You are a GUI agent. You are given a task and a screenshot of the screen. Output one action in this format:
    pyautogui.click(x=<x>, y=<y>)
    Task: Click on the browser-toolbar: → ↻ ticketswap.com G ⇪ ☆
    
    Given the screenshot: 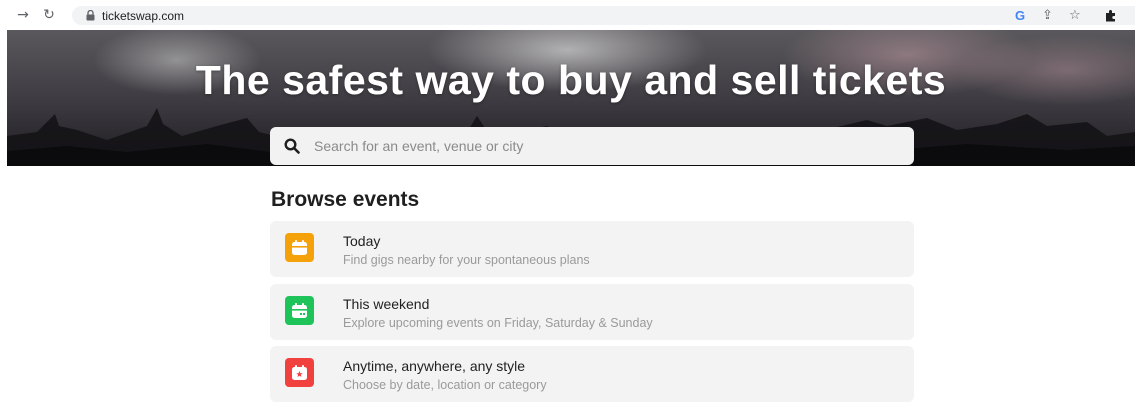 What is the action you would take?
    pyautogui.click(x=567, y=15)
    